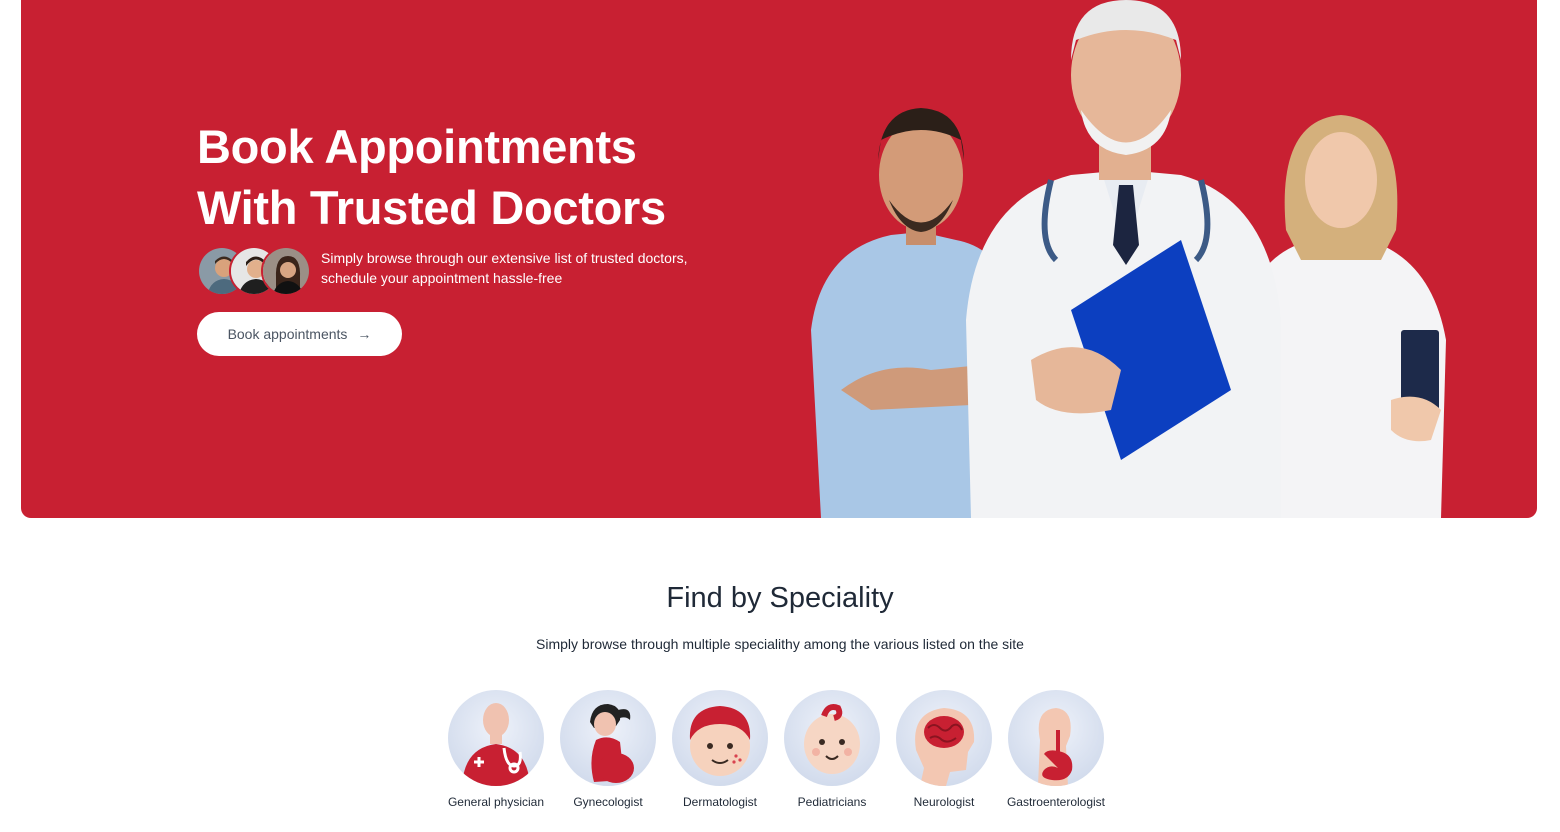 The width and height of the screenshot is (1560, 832). I want to click on speciality-item-gynecologist: Gynecologist, so click(608, 749).